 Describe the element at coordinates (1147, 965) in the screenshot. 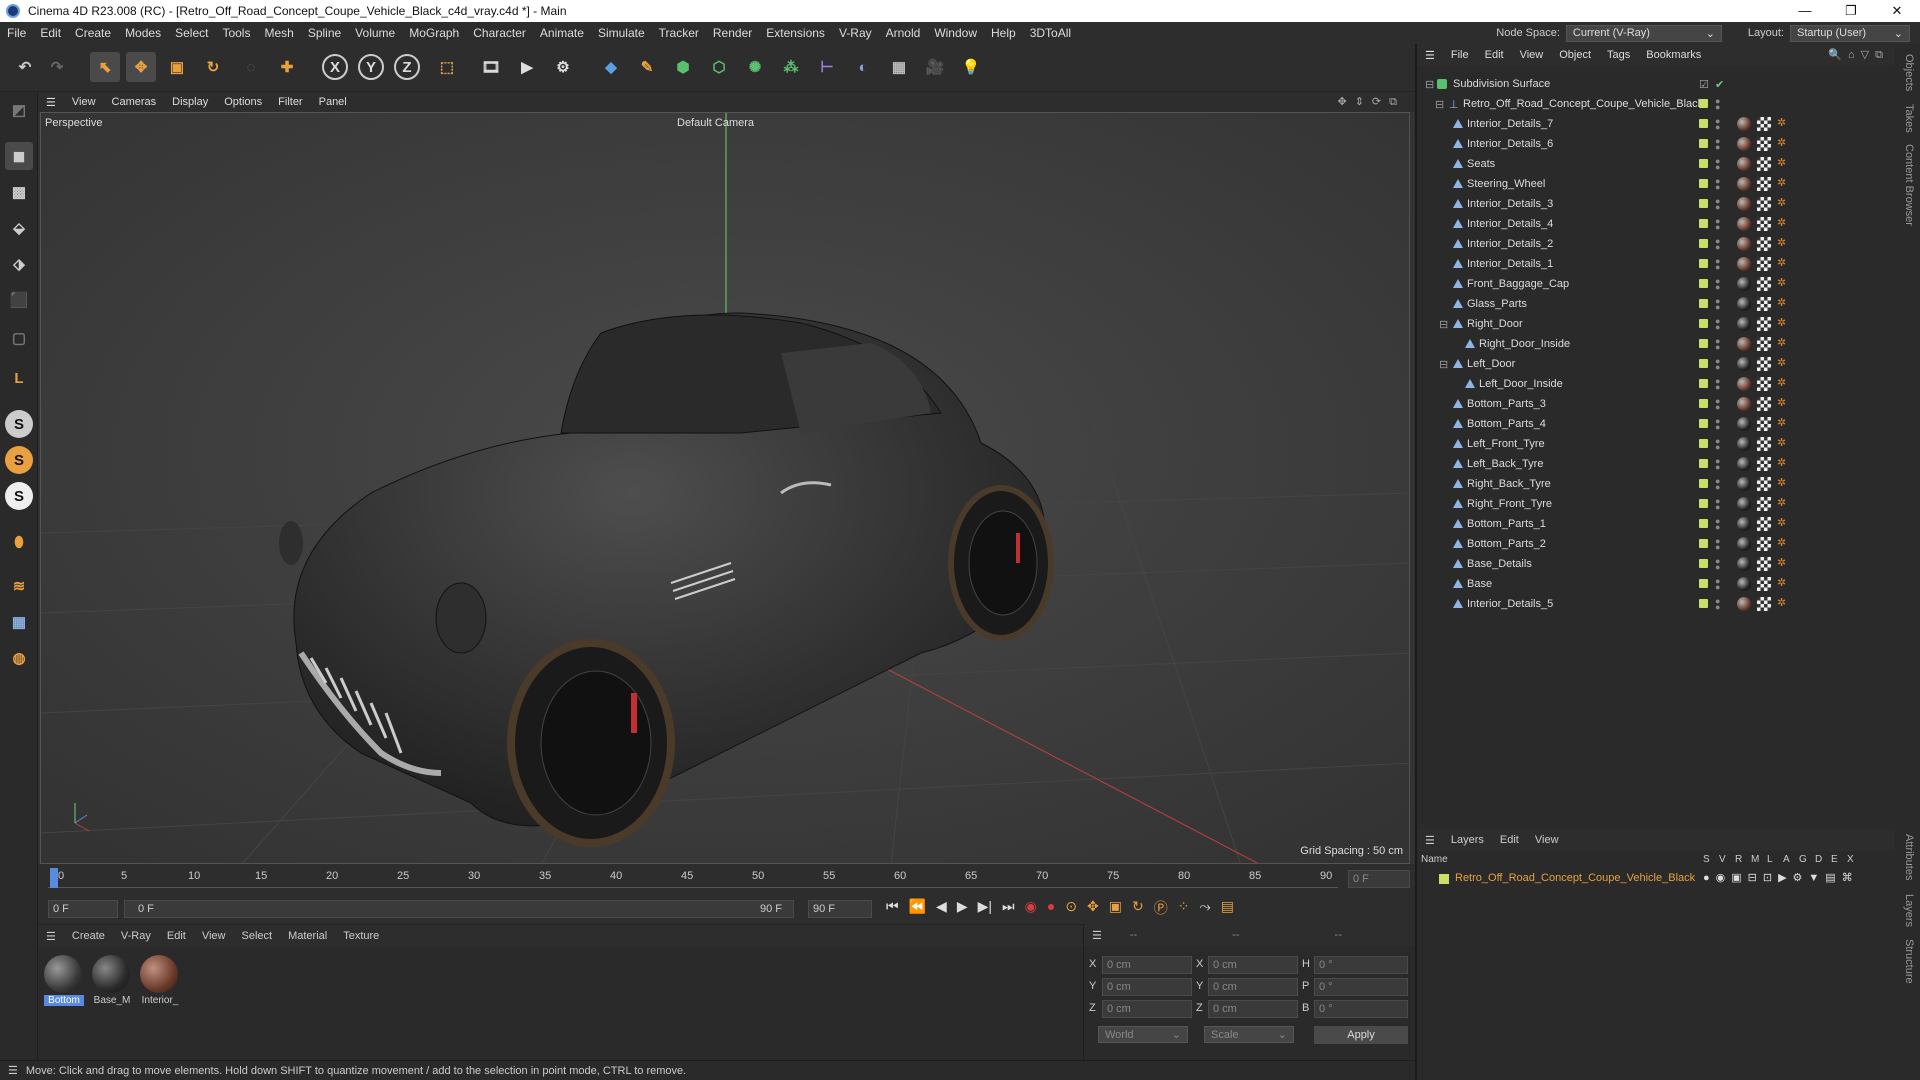

I see `position-x-field: 0 cm` at that location.